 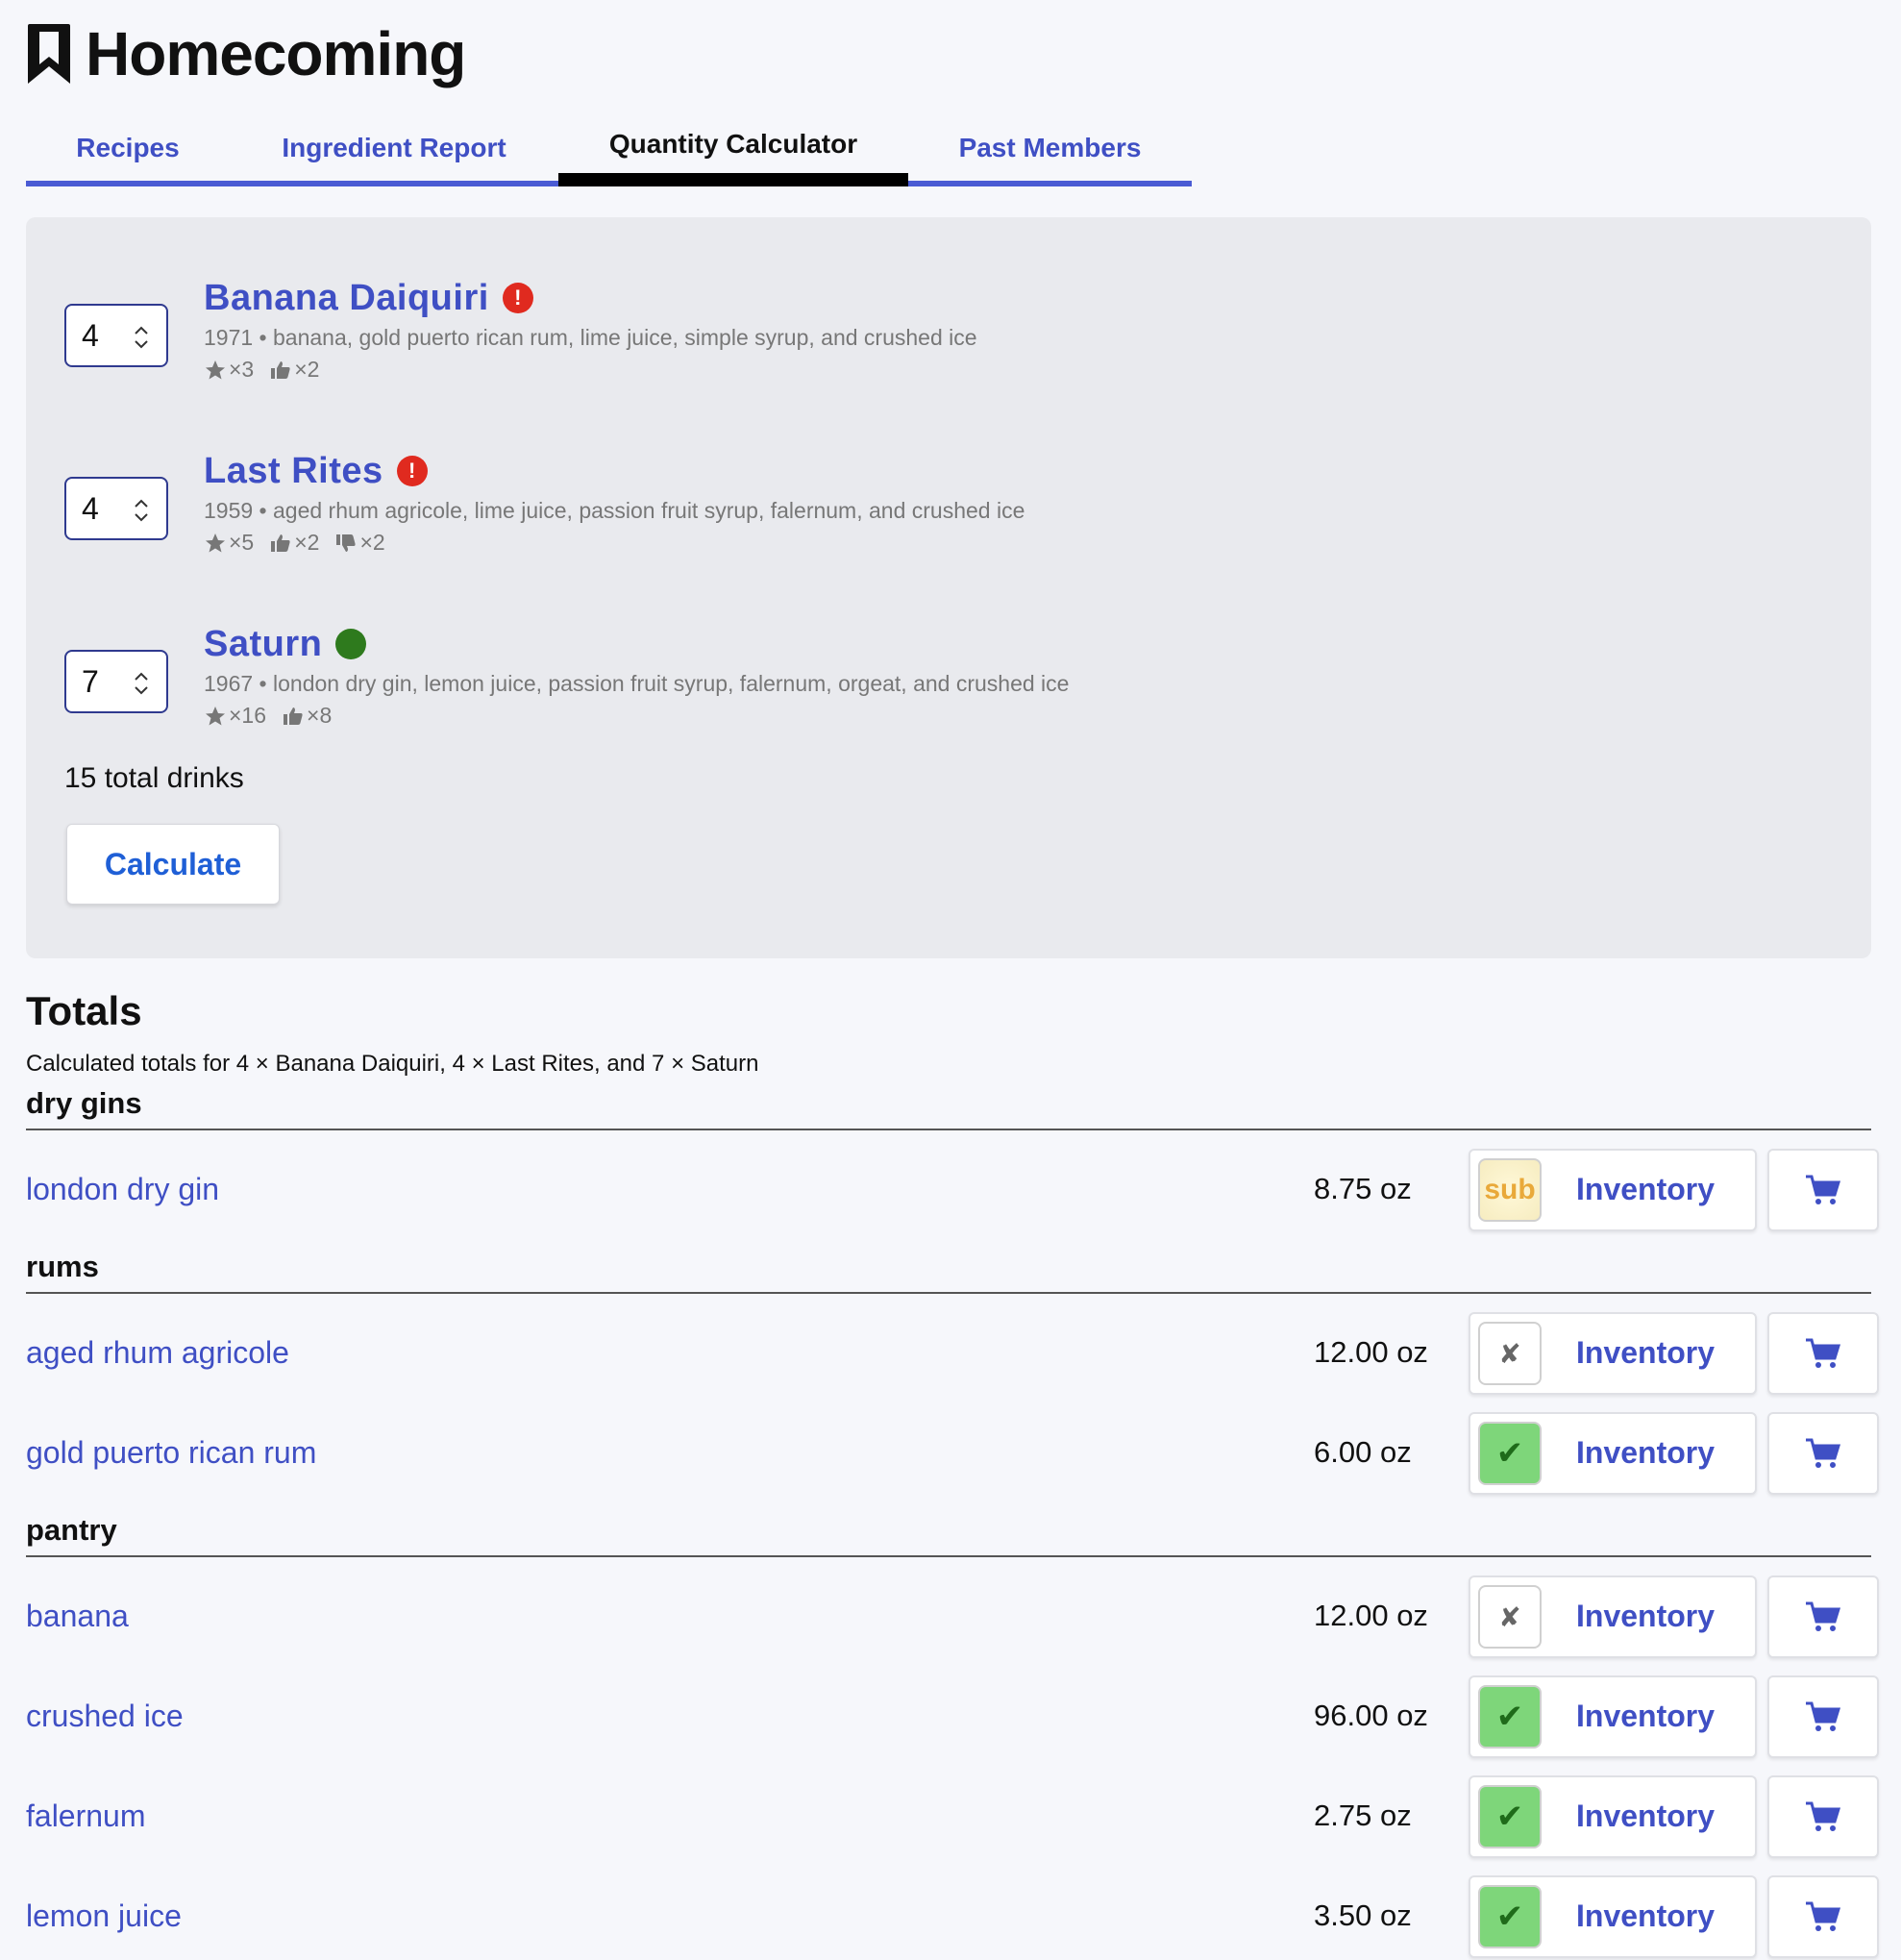 What do you see at coordinates (1510, 1190) in the screenshot?
I see `substitute-status: sub` at bounding box center [1510, 1190].